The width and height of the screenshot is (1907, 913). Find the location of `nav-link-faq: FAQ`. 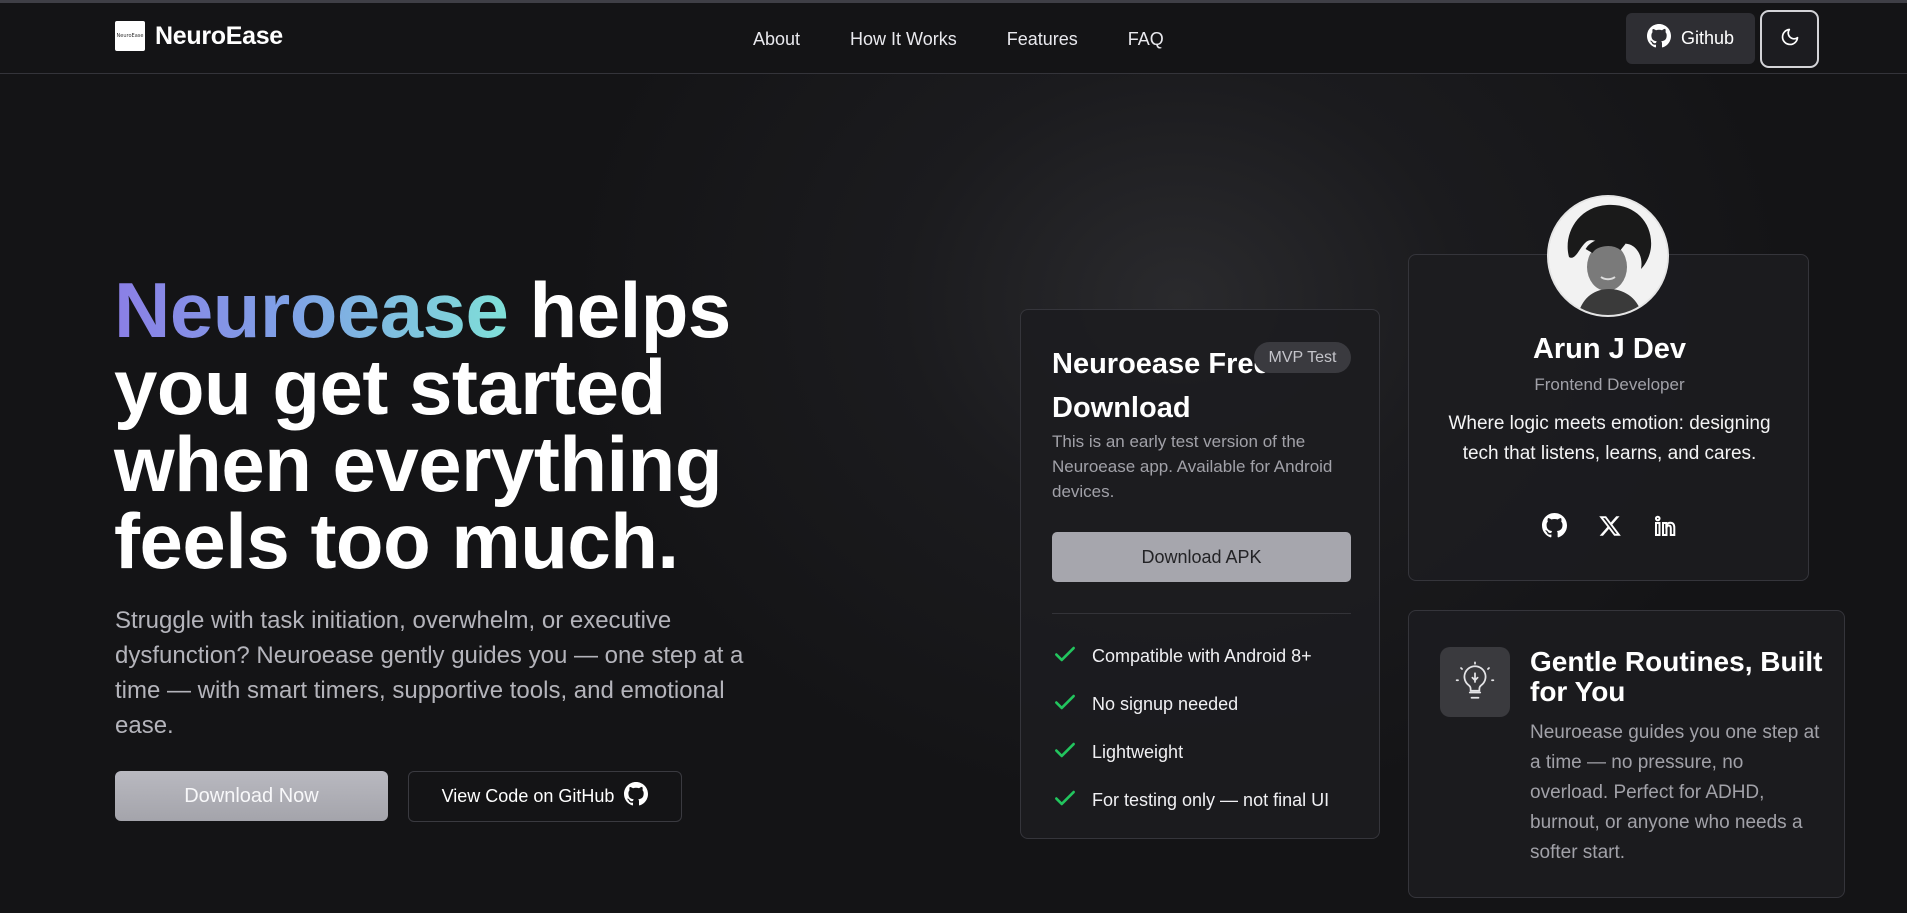

nav-link-faq: FAQ is located at coordinates (1146, 39).